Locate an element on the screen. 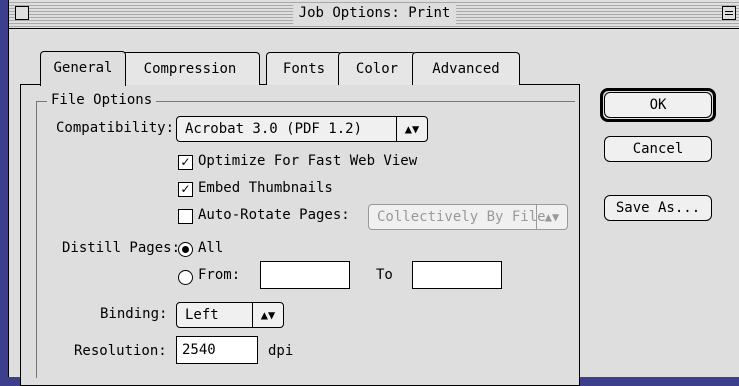  optimize-label: Optimize For Fast Web View is located at coordinates (308, 161).